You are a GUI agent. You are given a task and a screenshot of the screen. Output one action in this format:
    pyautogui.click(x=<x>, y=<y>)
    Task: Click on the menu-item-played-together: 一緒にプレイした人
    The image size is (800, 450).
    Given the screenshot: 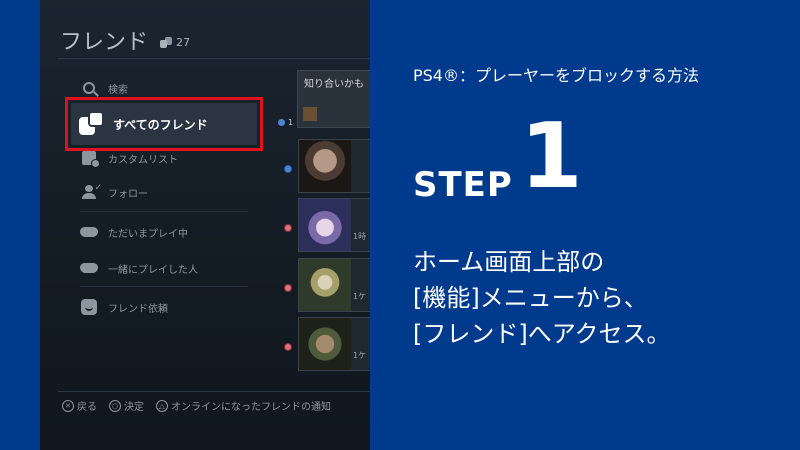 What is the action you would take?
    pyautogui.click(x=139, y=268)
    